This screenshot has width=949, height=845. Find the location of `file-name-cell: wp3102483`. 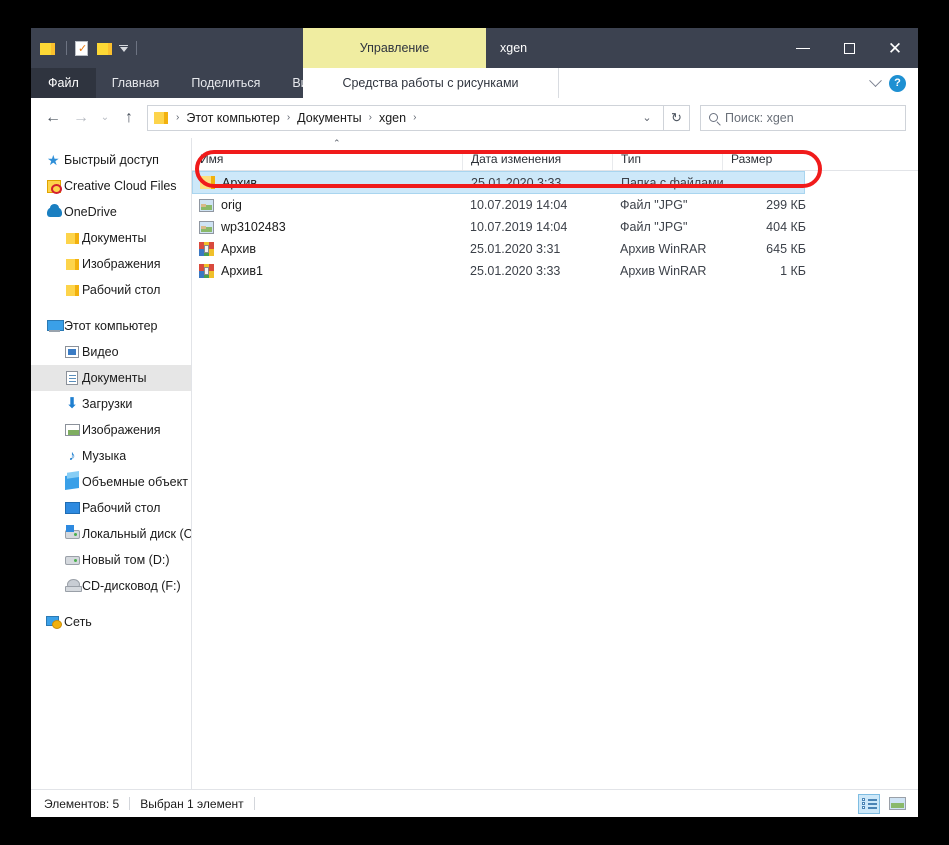

file-name-cell: wp3102483 is located at coordinates (327, 227).